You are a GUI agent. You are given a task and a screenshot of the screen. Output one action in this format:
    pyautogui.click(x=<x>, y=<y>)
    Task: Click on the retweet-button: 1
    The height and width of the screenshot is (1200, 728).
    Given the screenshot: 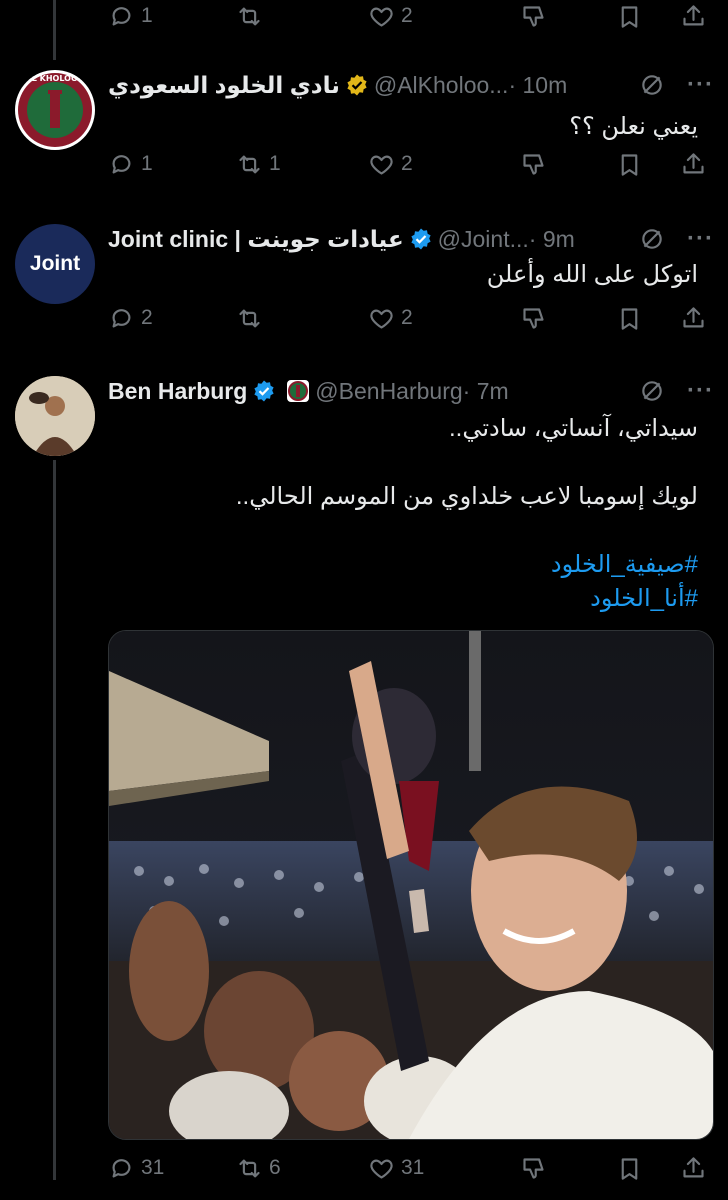 What is the action you would take?
    pyautogui.click(x=258, y=164)
    